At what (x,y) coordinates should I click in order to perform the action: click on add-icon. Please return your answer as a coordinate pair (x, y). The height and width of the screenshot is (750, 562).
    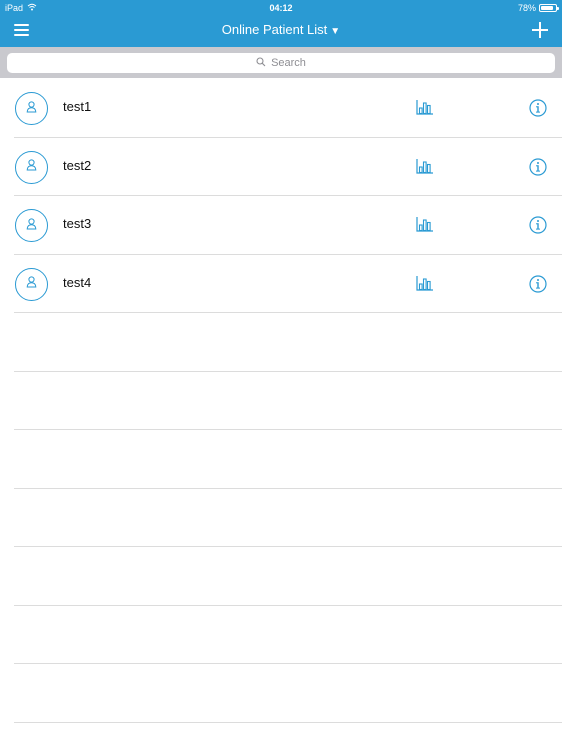
    Looking at the image, I should click on (540, 30).